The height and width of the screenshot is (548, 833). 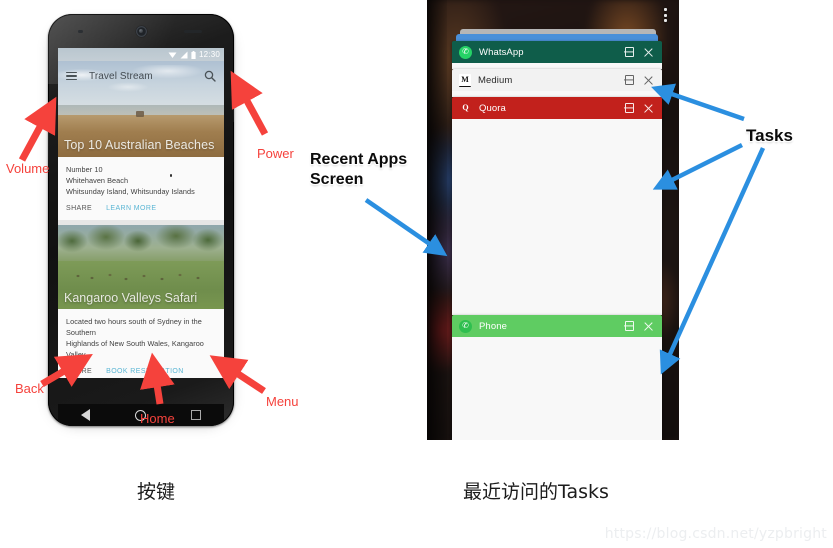 What do you see at coordinates (536, 492) in the screenshot?
I see `caption-right: 最近访问的Tasks` at bounding box center [536, 492].